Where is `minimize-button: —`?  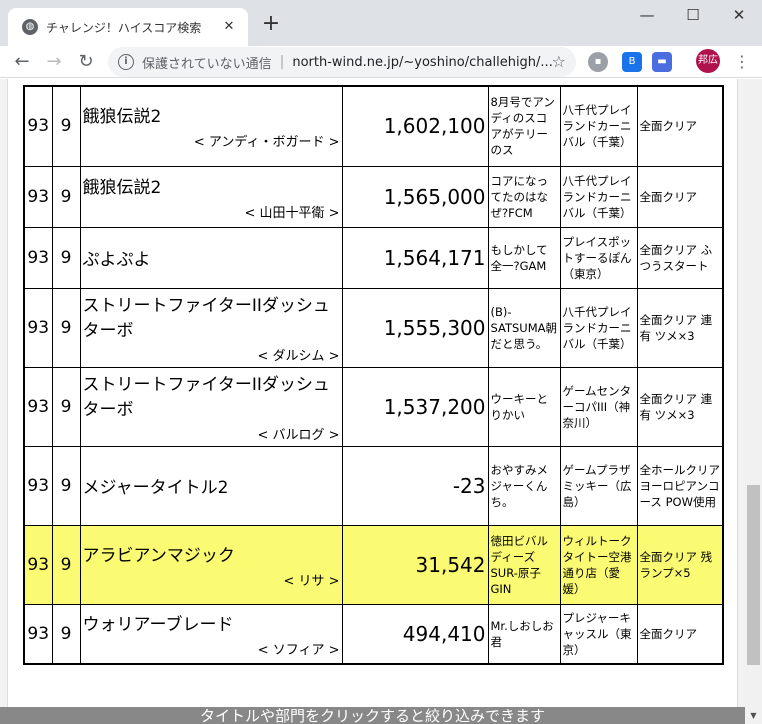 minimize-button: — is located at coordinates (647, 16).